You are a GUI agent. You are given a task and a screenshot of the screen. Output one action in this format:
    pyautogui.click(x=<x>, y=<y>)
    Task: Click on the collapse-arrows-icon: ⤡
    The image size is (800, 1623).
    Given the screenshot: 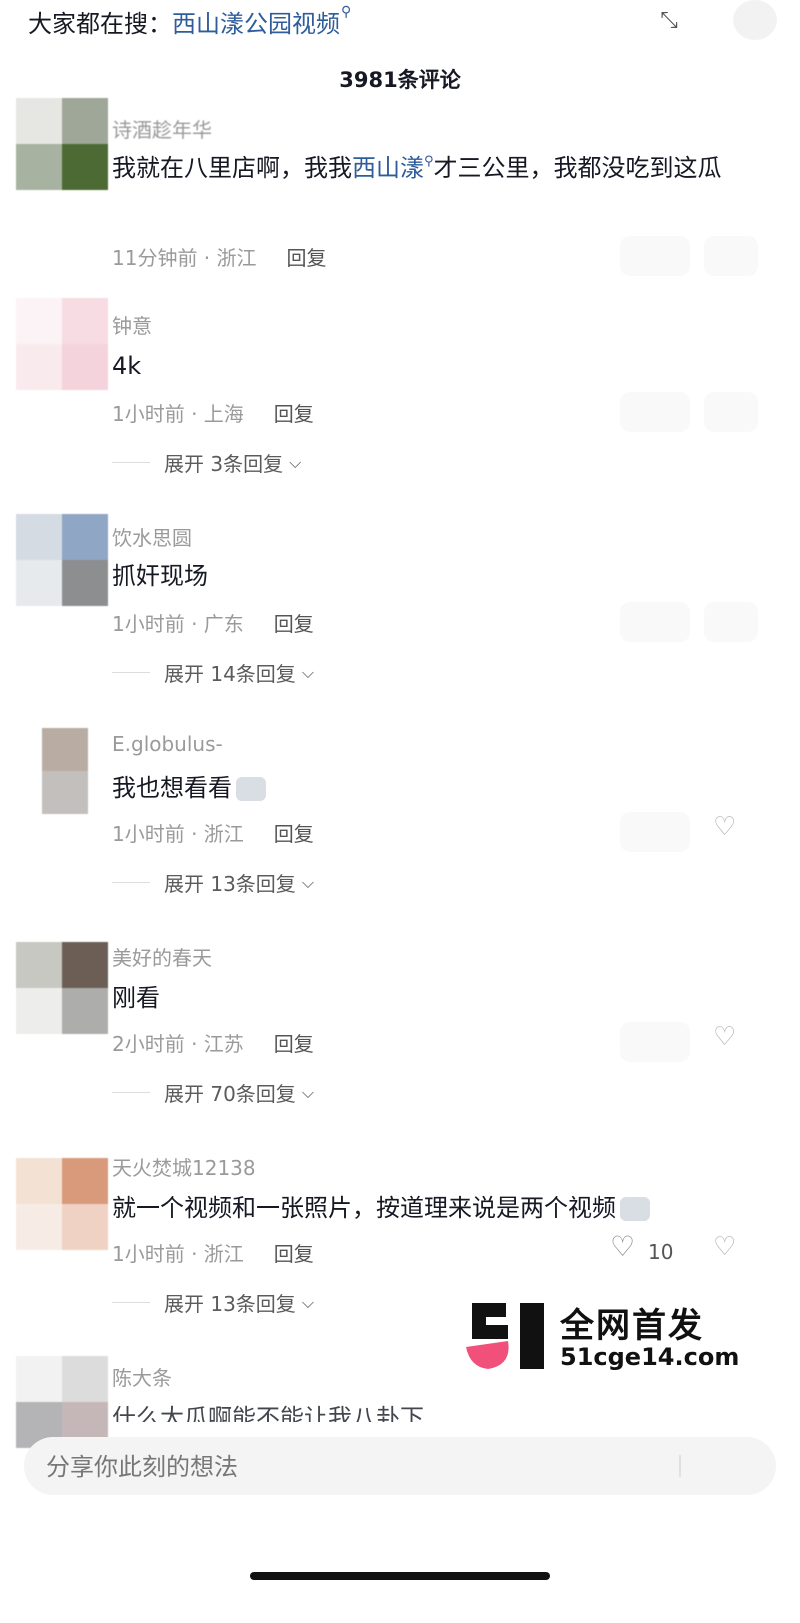 What is the action you would take?
    pyautogui.click(x=669, y=20)
    